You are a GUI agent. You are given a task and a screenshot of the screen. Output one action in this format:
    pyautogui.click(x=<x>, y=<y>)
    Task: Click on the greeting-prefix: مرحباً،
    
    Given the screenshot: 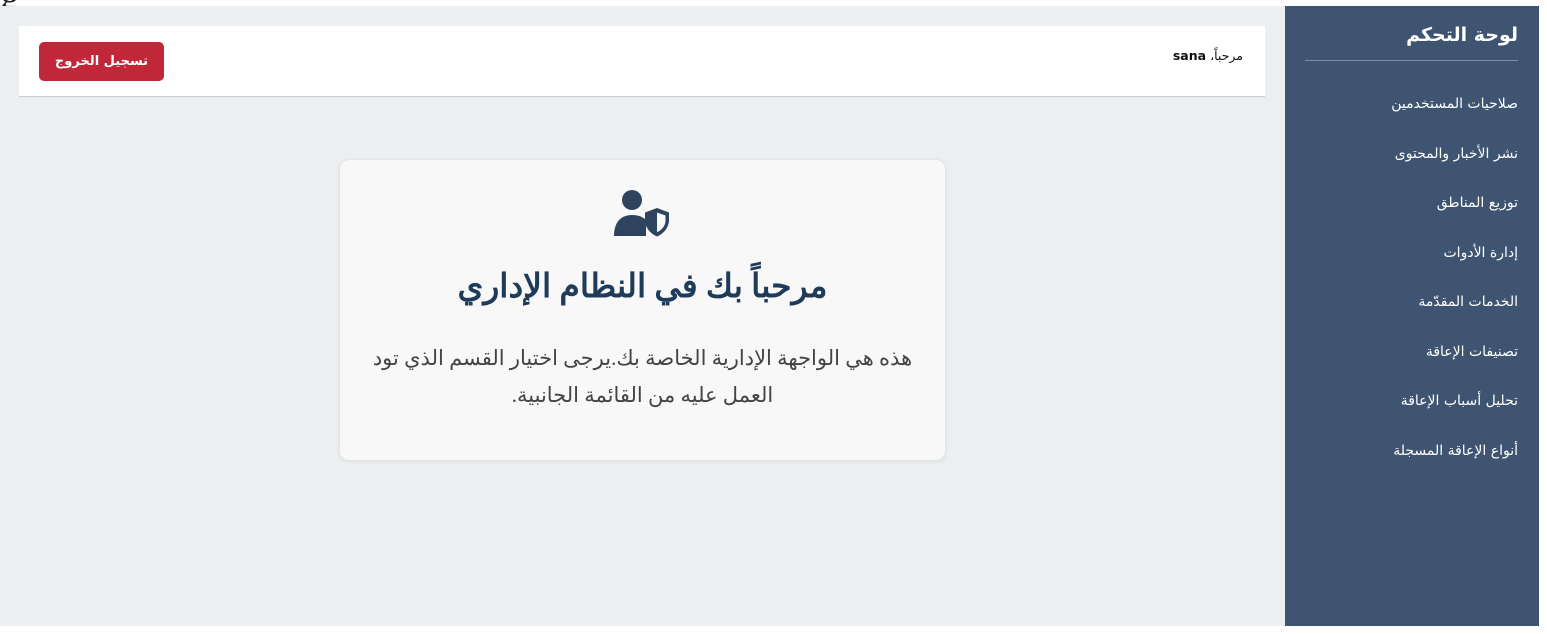 What is the action you would take?
    pyautogui.click(x=1226, y=55)
    